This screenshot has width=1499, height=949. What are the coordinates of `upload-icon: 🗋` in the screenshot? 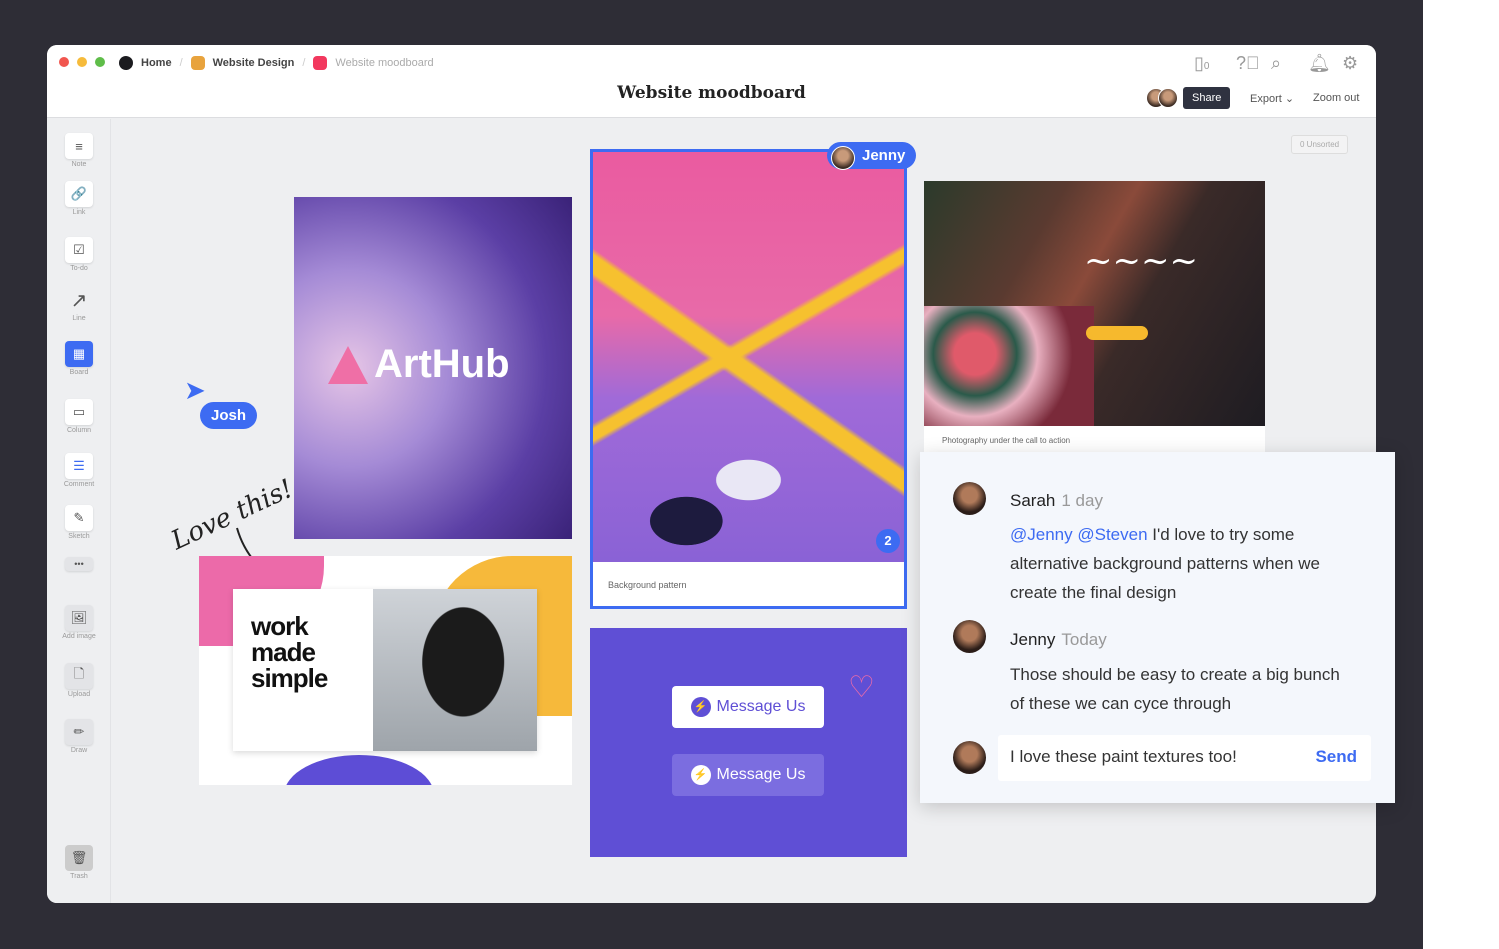 It's located at (79, 676).